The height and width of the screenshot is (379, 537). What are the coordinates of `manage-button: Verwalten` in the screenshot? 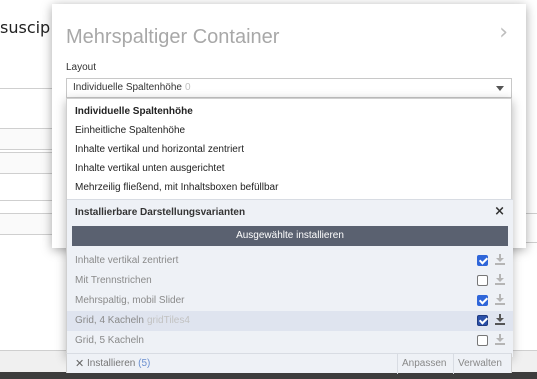 It's located at (479, 364).